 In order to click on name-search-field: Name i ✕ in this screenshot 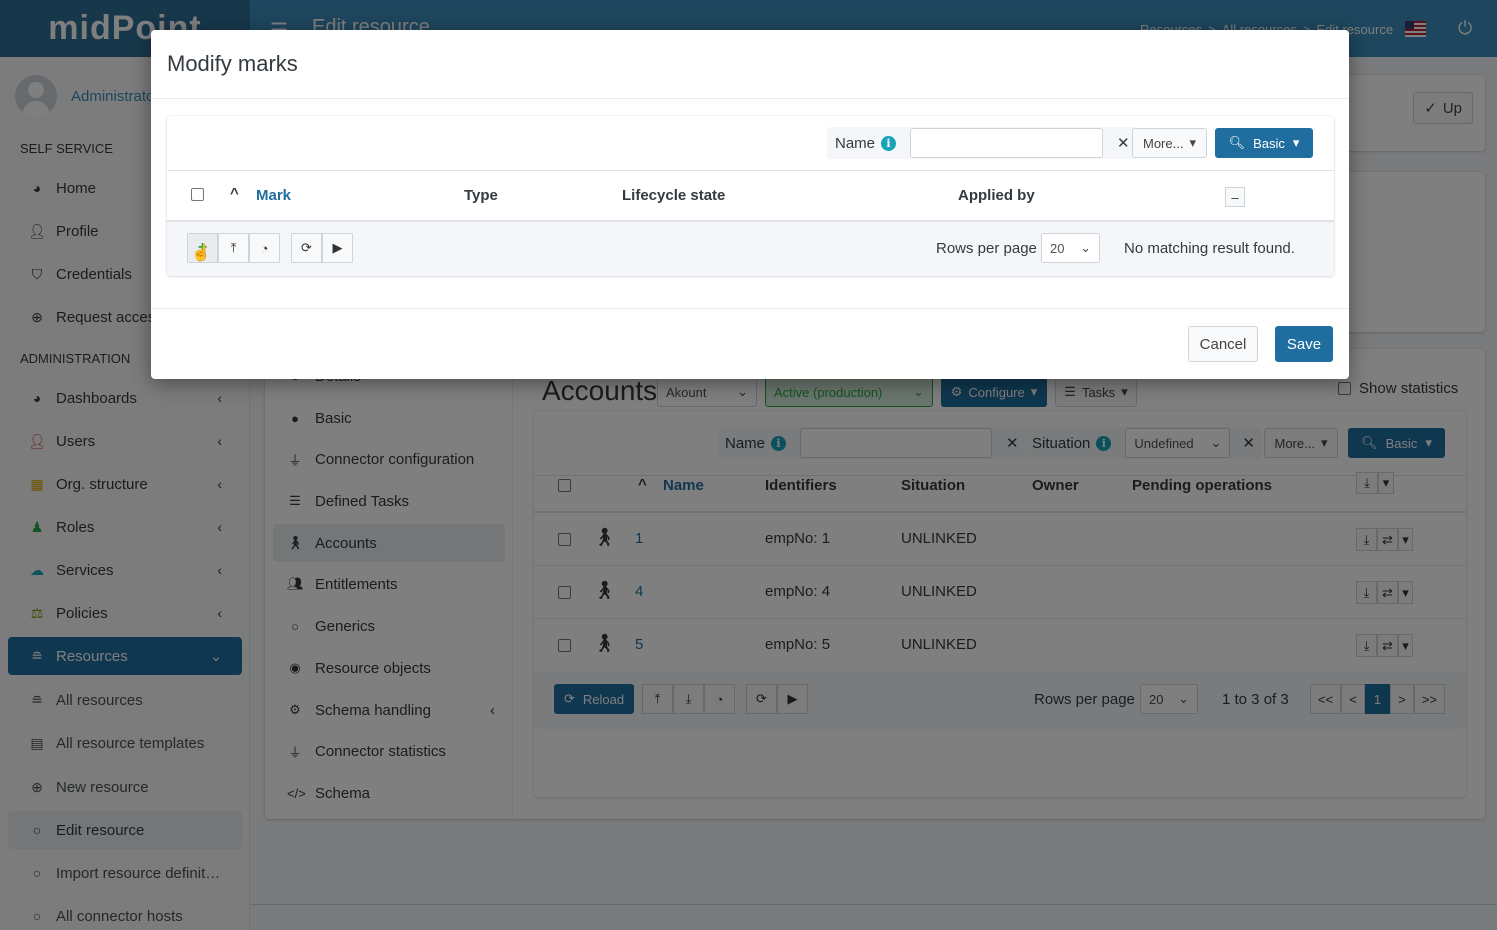, I will do `click(982, 143)`.